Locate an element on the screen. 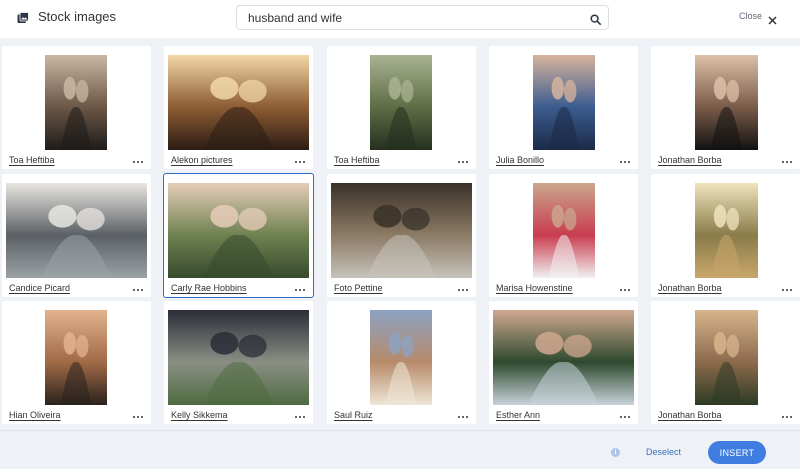  image-card: Esther Ann is located at coordinates (563, 362).